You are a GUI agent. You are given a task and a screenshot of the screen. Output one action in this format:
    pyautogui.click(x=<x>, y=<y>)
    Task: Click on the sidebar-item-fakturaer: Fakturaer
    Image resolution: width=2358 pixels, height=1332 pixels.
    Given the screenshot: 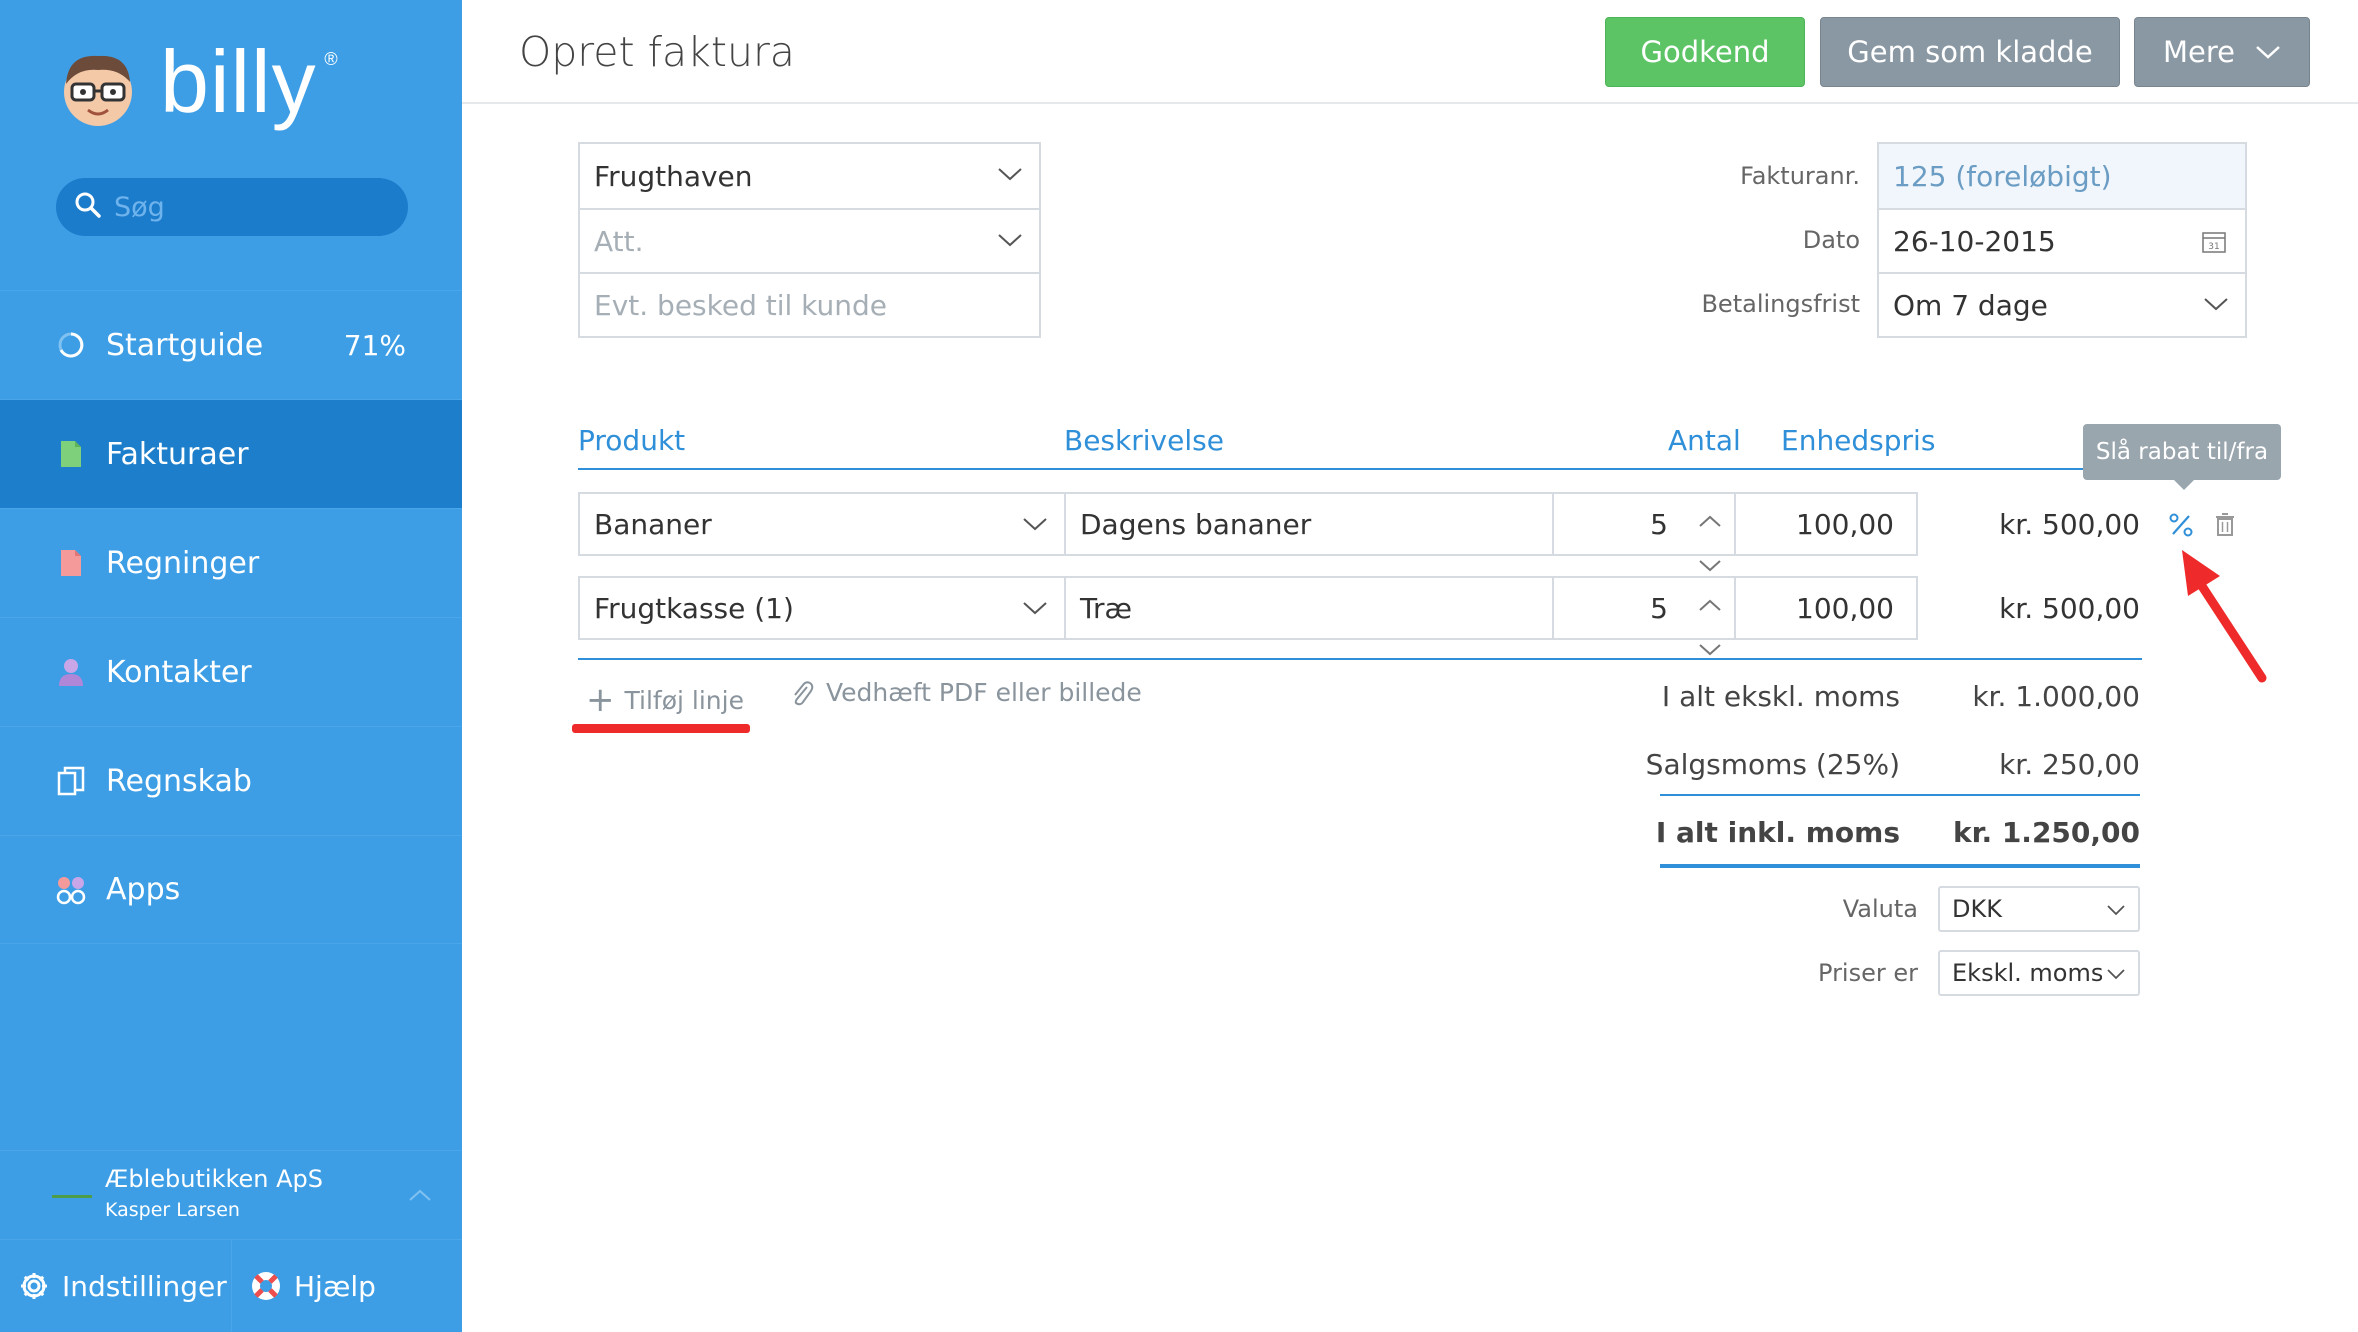 What is the action you would take?
    pyautogui.click(x=231, y=453)
    